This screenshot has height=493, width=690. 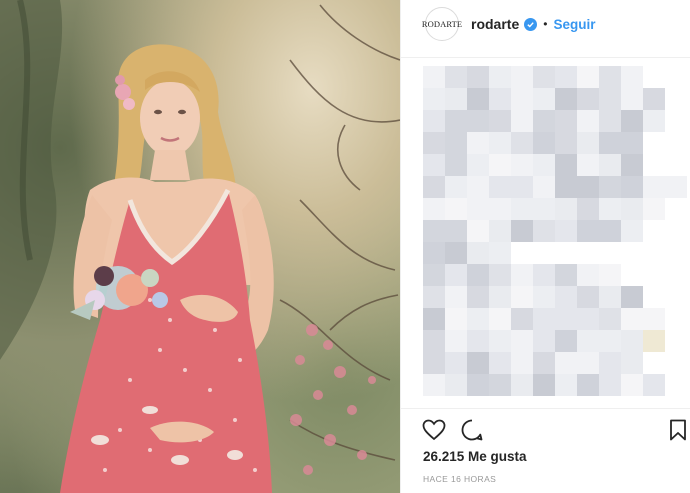 What do you see at coordinates (442, 24) in the screenshot?
I see `avatar: RODARTE` at bounding box center [442, 24].